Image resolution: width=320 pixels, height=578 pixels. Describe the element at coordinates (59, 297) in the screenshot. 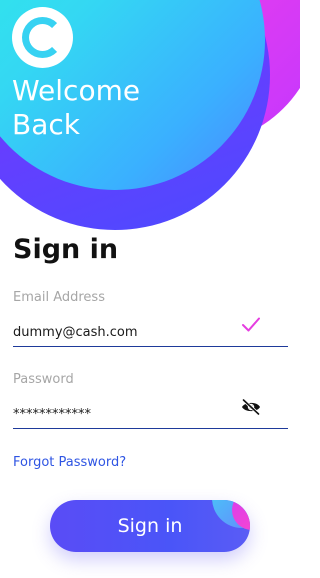

I see `email-label: Email Address` at that location.